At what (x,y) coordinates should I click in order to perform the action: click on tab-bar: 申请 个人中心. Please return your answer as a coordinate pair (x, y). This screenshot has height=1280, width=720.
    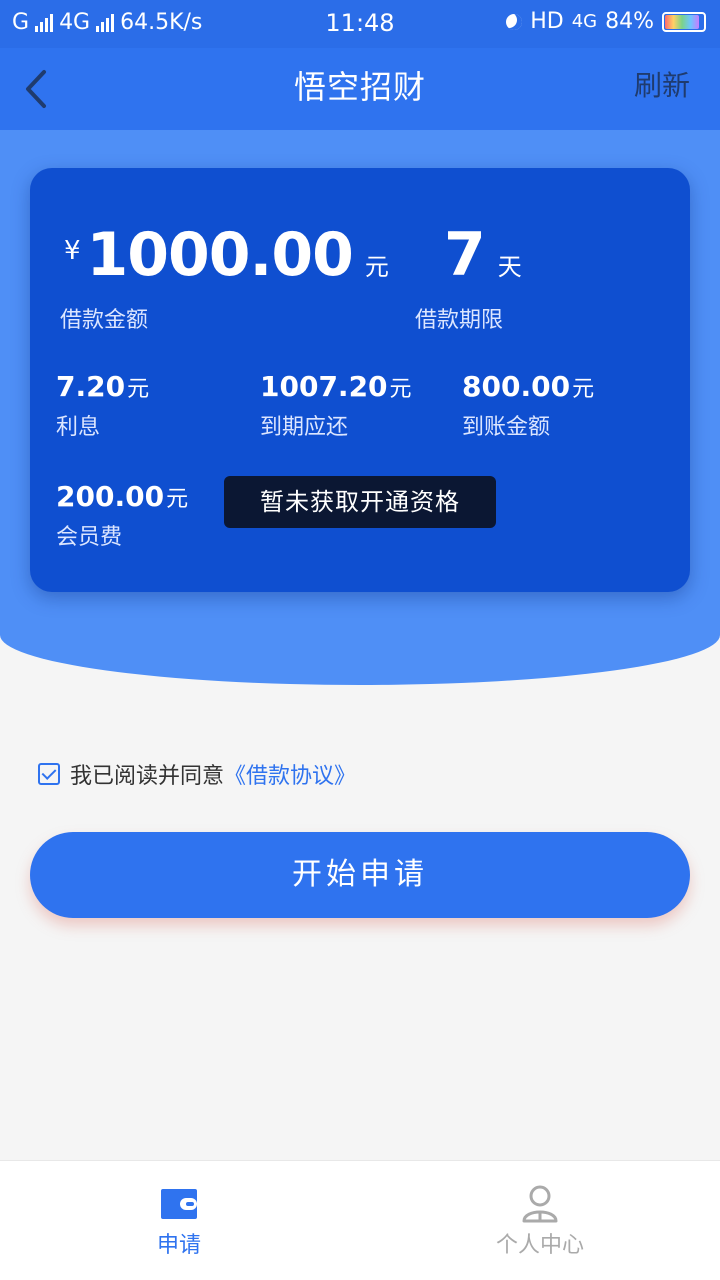
    Looking at the image, I should click on (360, 1220).